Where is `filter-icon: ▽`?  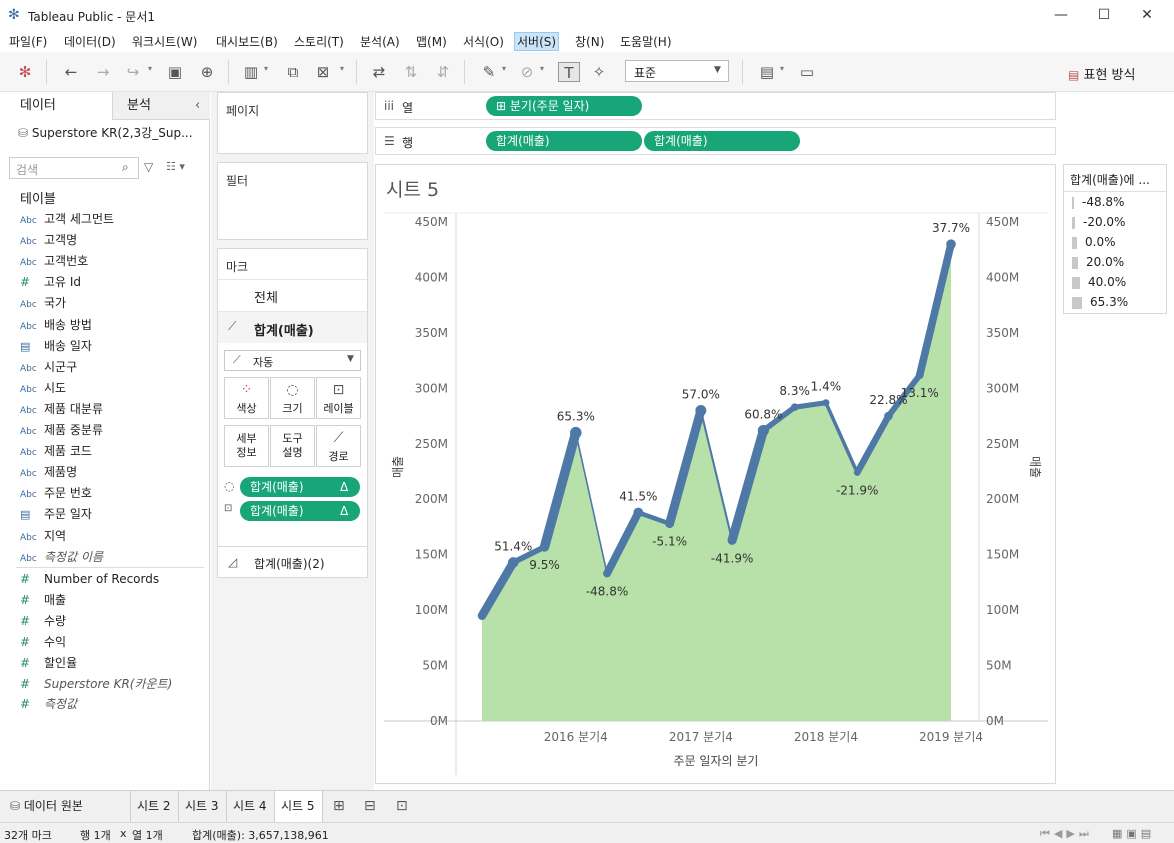
filter-icon: ▽ is located at coordinates (148, 167).